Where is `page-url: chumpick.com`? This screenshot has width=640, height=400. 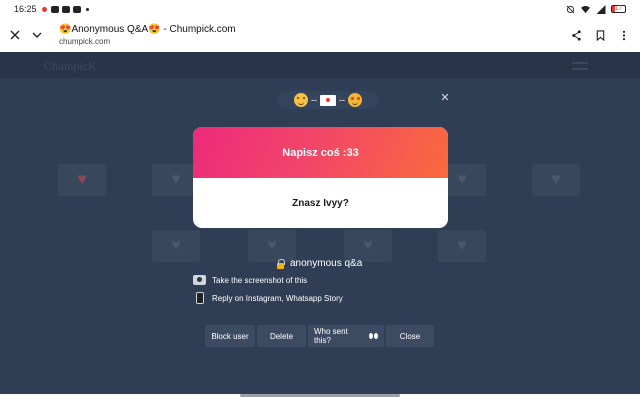
page-url: chumpick.com is located at coordinates (85, 41).